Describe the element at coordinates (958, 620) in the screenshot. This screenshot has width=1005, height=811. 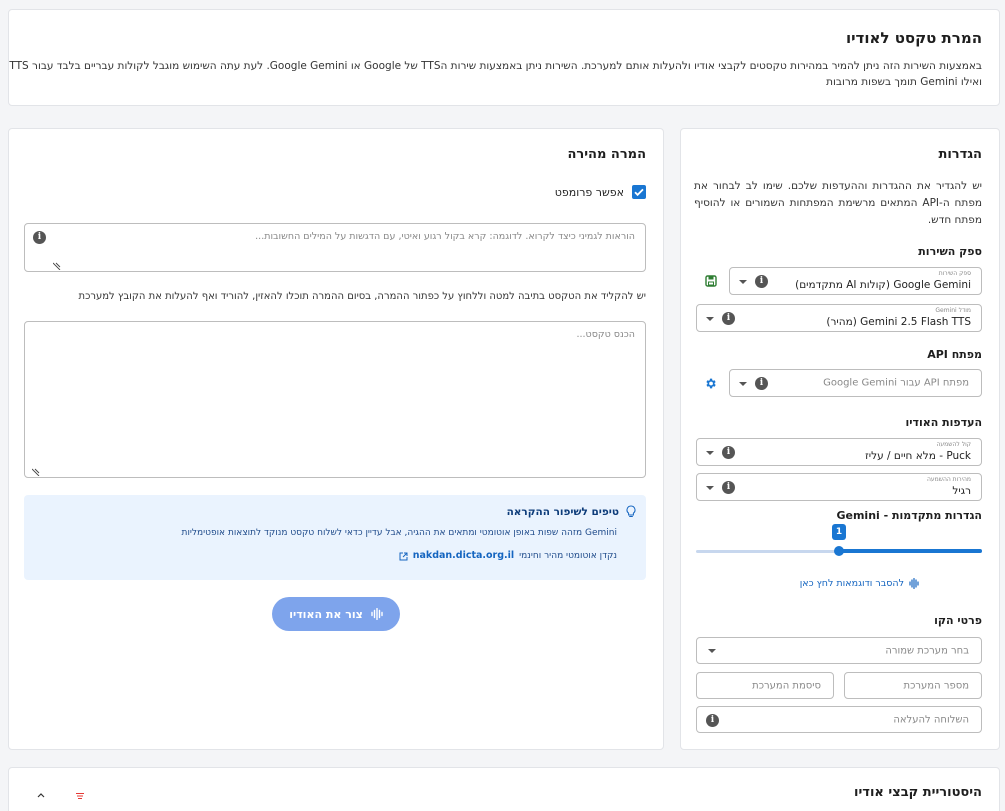
I see `line-section-title: פרטי הקו` at that location.